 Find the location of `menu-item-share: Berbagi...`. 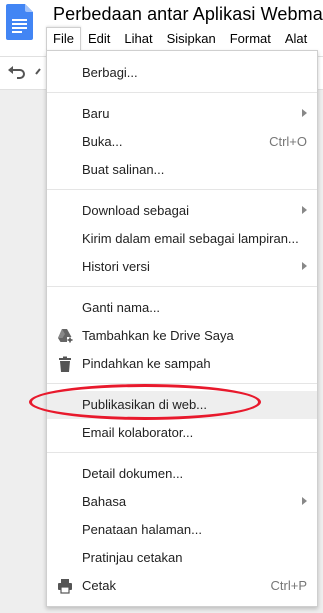

menu-item-share: Berbagi... is located at coordinates (182, 73).